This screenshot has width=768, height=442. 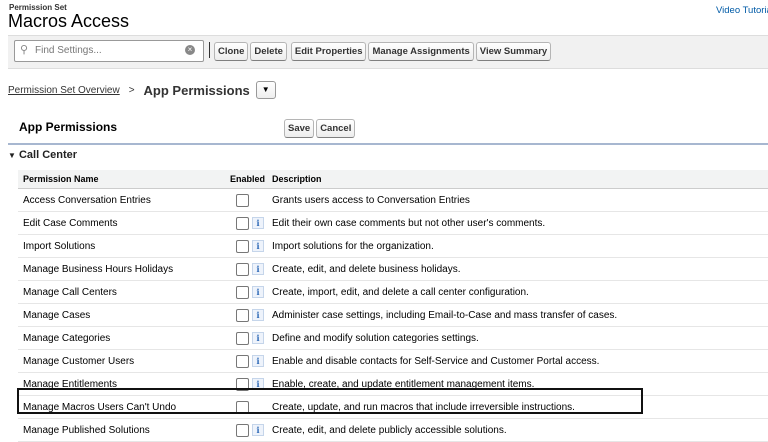 What do you see at coordinates (123, 430) in the screenshot?
I see `permission-name: Manage Published Solutions` at bounding box center [123, 430].